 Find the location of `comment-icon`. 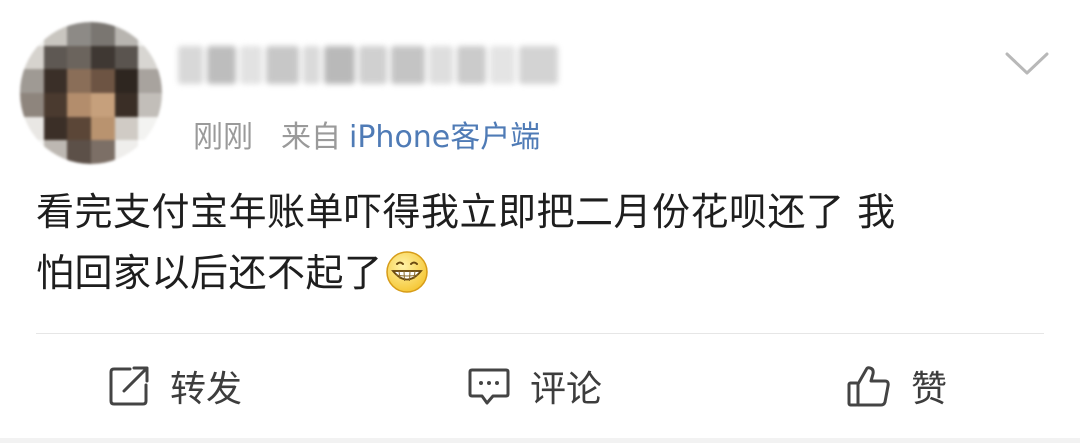

comment-icon is located at coordinates (489, 386).